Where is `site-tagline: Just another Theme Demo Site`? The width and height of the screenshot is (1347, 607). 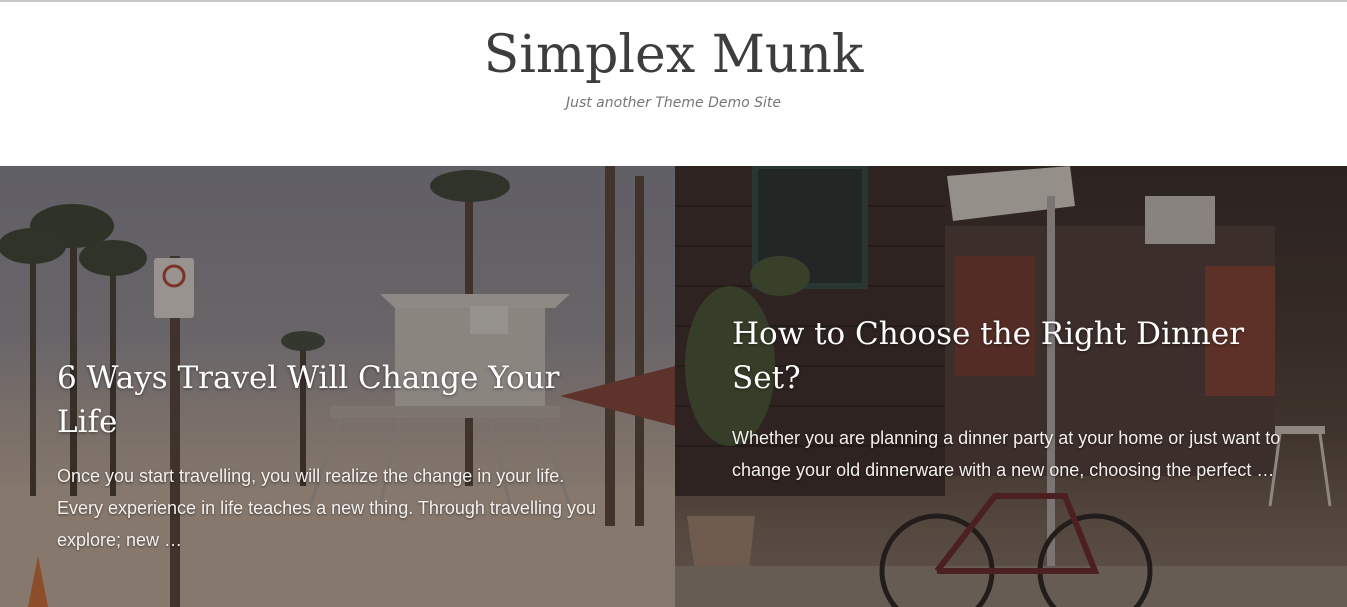 site-tagline: Just another Theme Demo Site is located at coordinates (673, 103).